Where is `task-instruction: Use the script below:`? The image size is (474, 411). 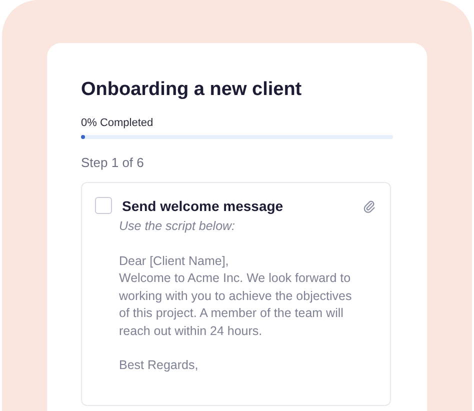
task-instruction: Use the script below: is located at coordinates (177, 226).